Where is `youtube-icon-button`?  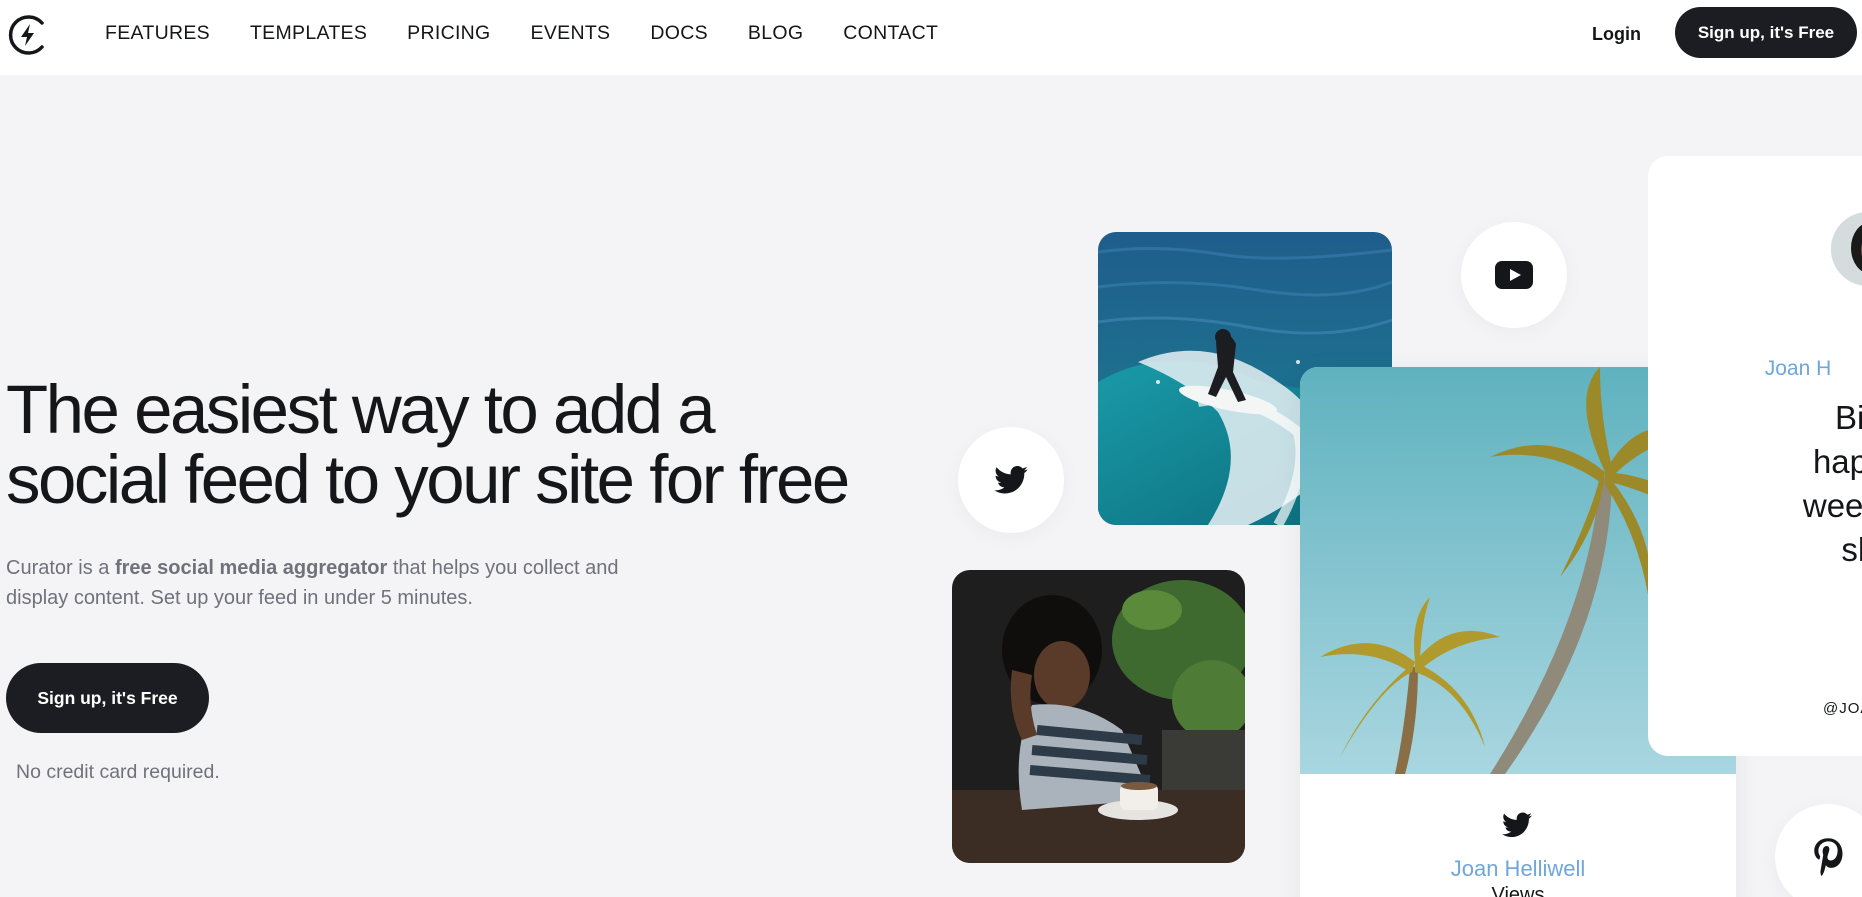
youtube-icon-button is located at coordinates (1514, 275).